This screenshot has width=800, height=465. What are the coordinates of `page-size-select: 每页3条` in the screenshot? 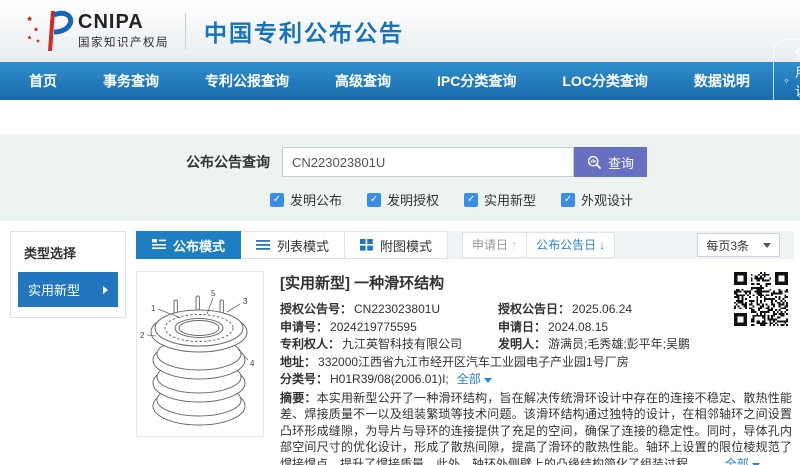 It's located at (738, 245).